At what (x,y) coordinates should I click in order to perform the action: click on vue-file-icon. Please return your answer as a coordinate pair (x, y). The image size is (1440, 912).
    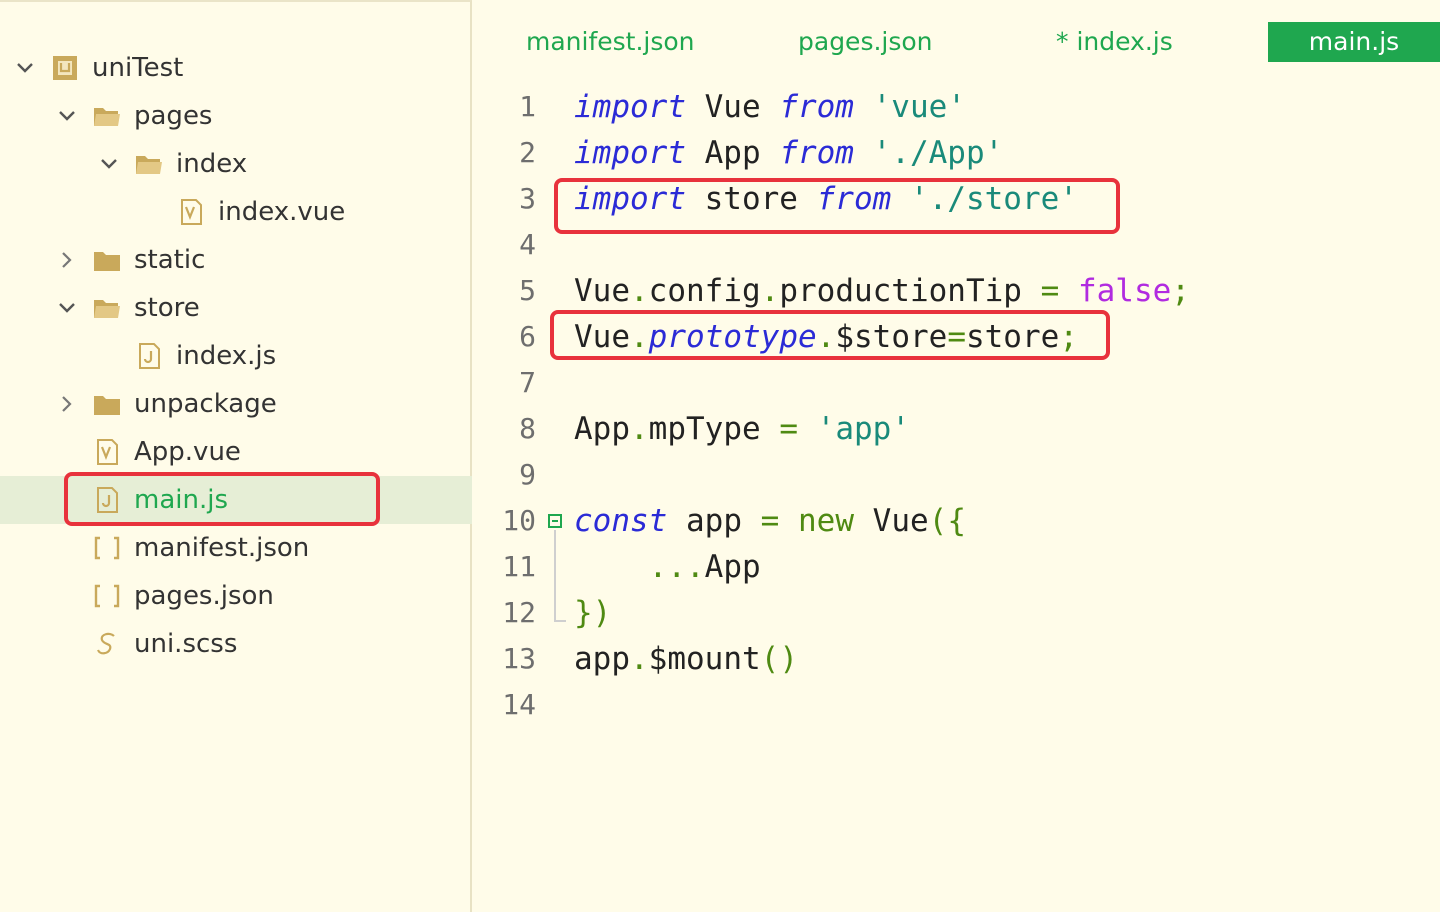
    Looking at the image, I should click on (107, 452).